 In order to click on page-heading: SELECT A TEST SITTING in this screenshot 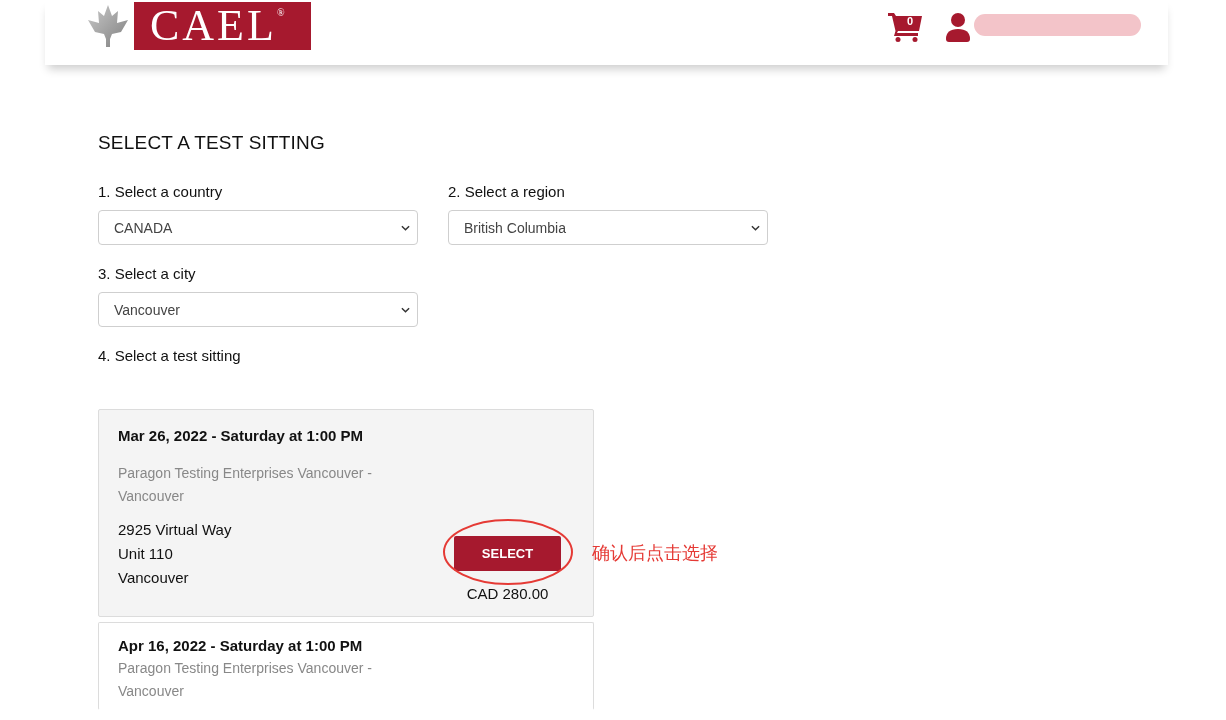, I will do `click(211, 143)`.